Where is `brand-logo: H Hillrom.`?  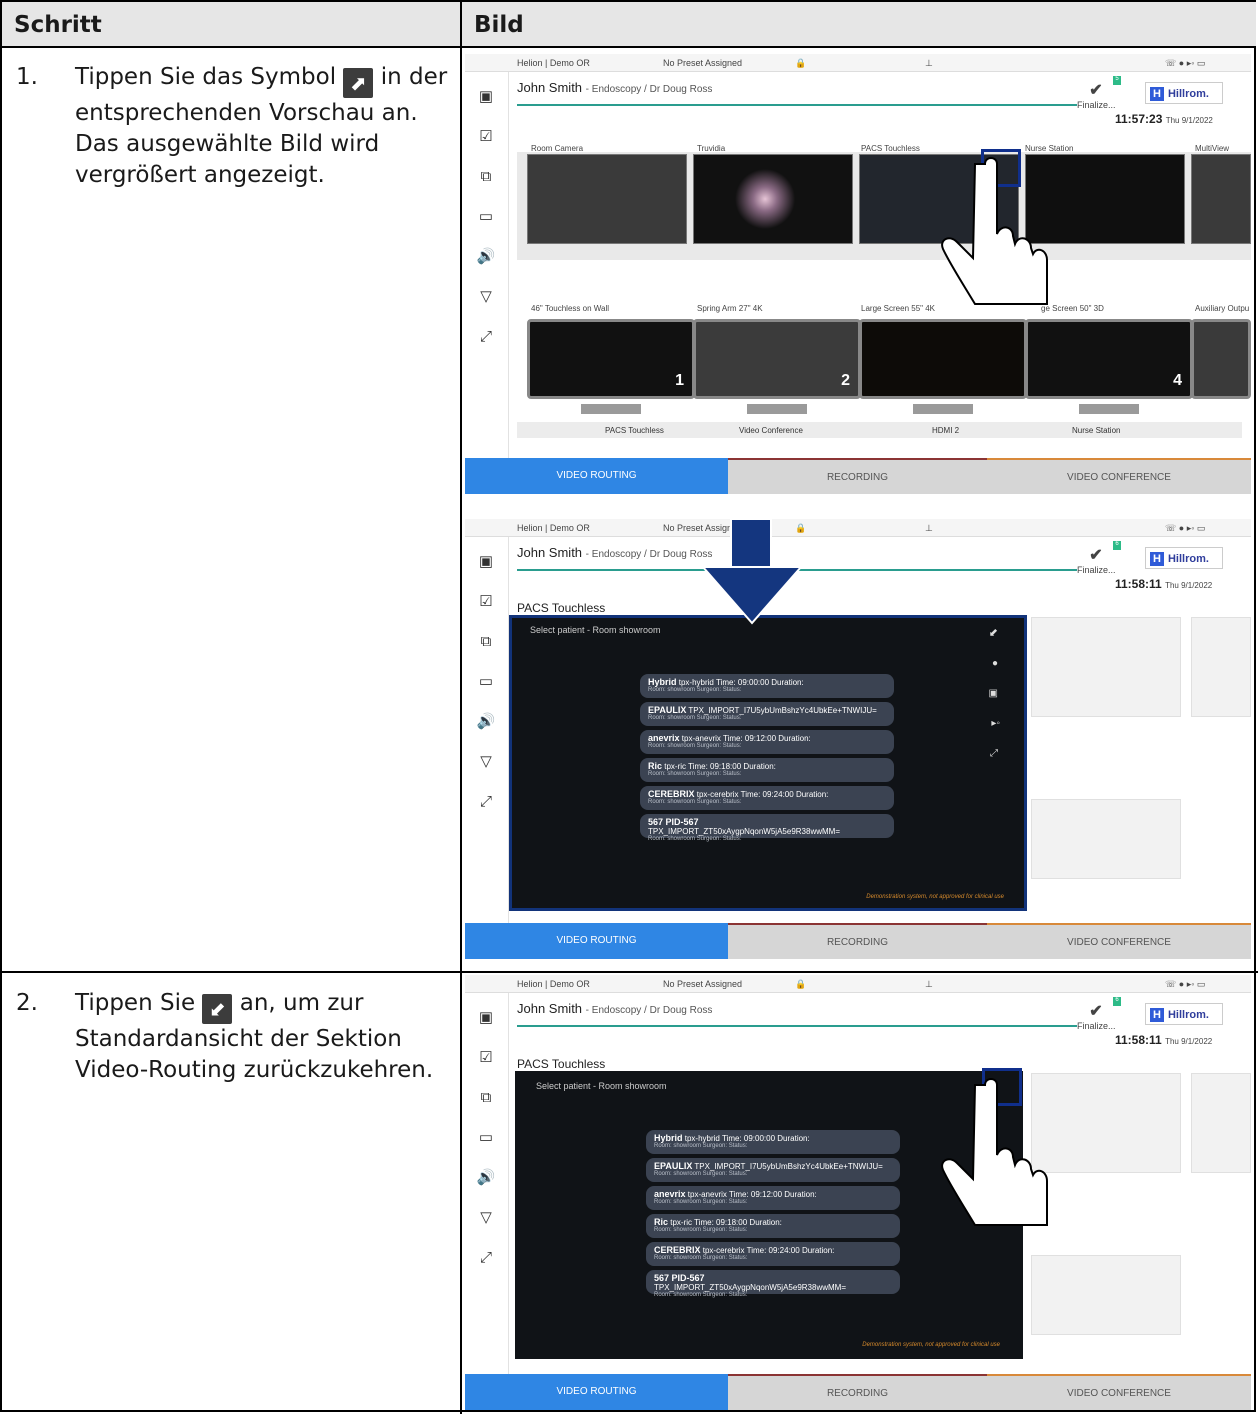 brand-logo: H Hillrom. is located at coordinates (1184, 93).